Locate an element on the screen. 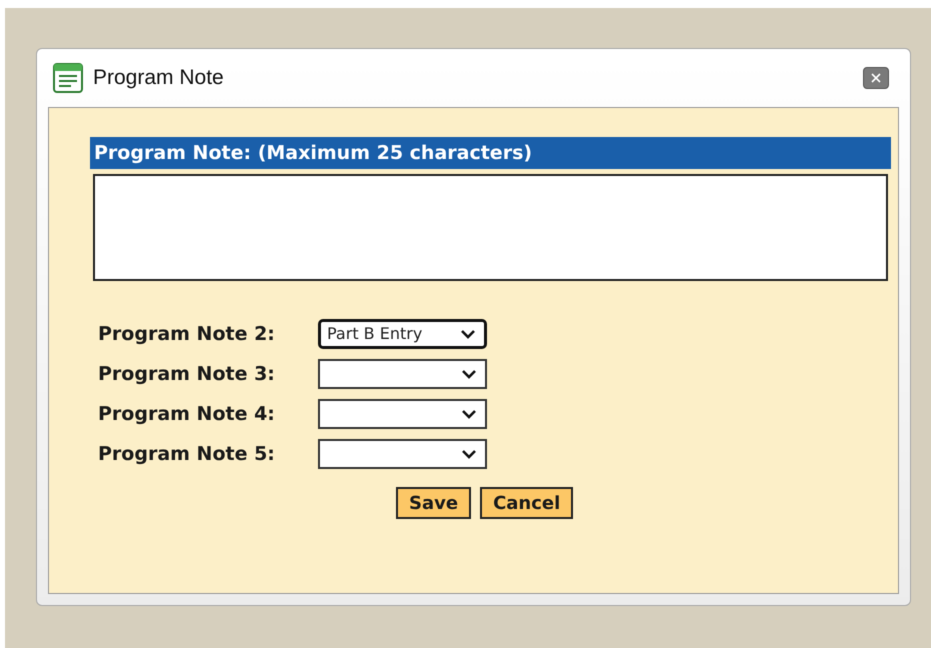  field-label: Program Note 2: is located at coordinates (187, 334).